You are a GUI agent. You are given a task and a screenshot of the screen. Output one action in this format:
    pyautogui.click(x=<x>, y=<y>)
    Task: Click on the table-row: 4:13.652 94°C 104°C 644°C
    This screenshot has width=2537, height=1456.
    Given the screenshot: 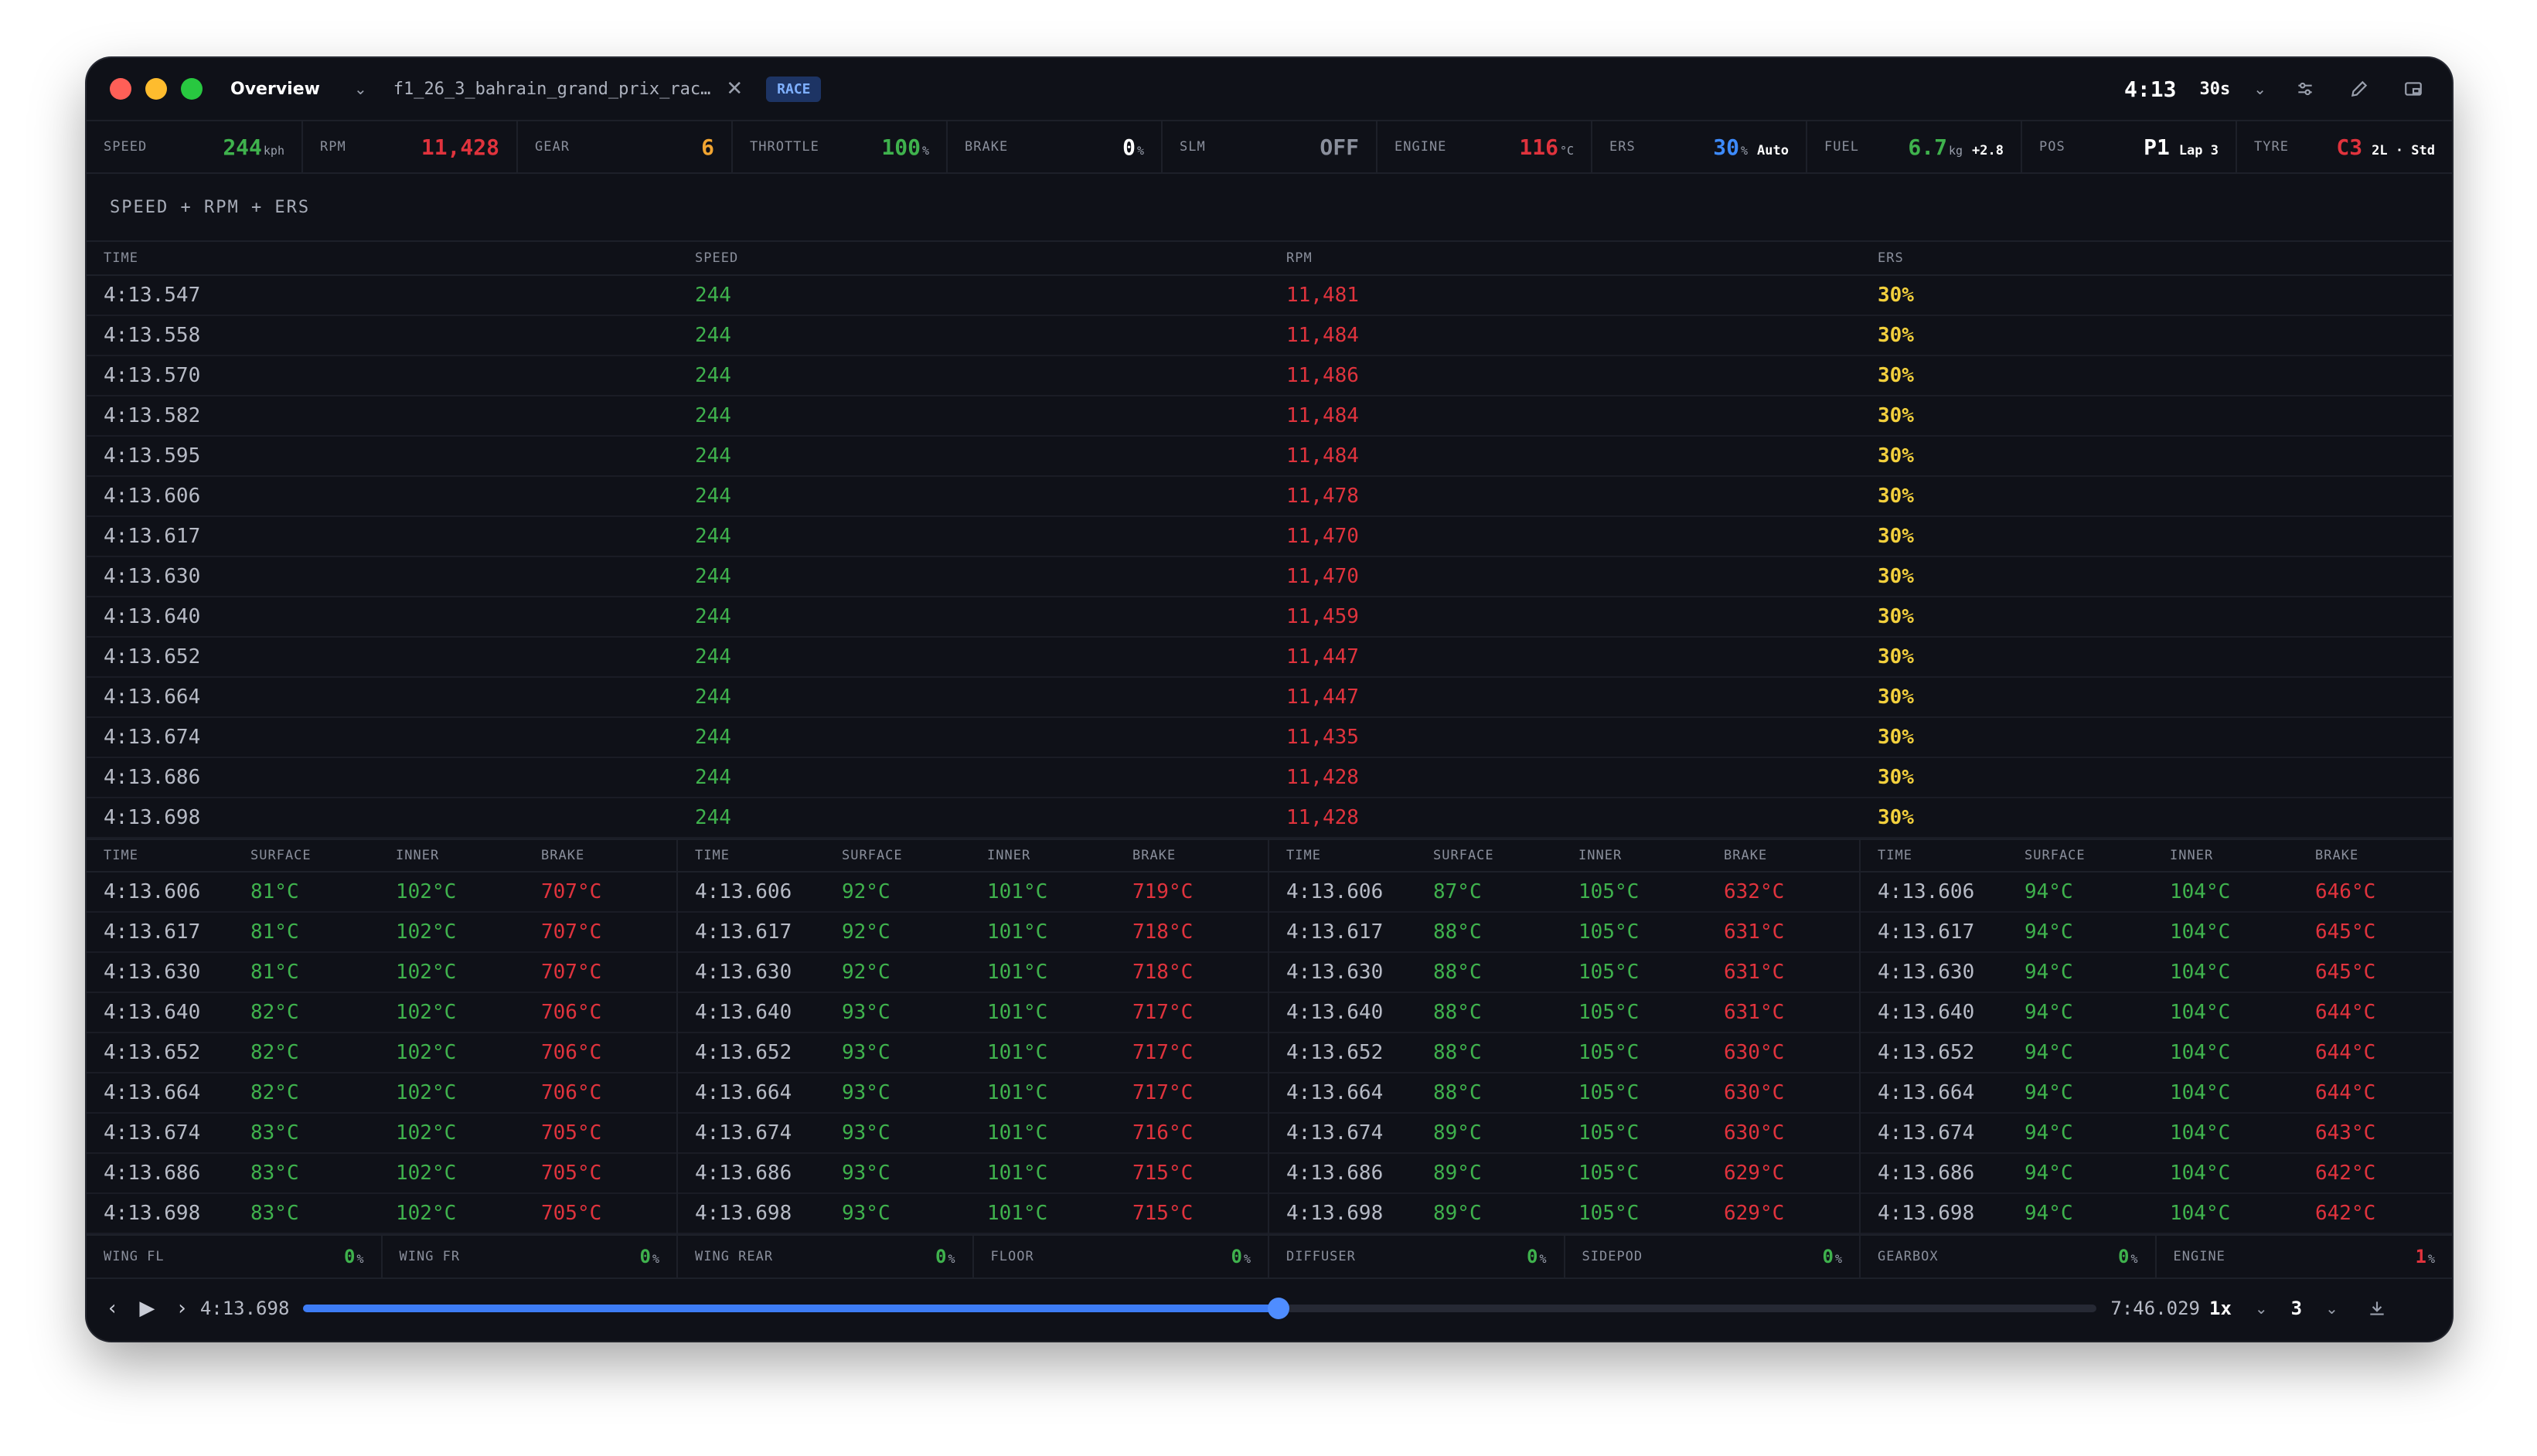 What is the action you would take?
    pyautogui.click(x=2157, y=1053)
    